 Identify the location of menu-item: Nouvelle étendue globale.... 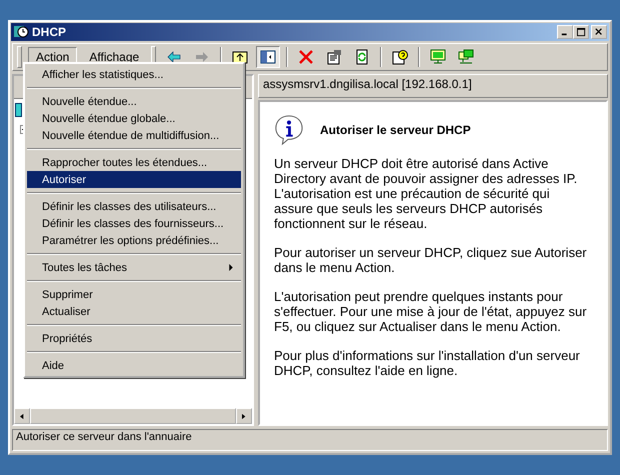
(134, 118).